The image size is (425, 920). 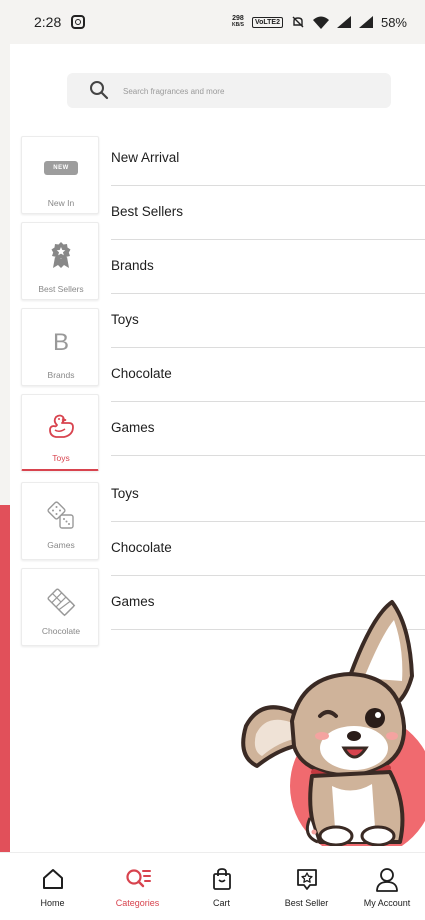 What do you see at coordinates (132, 265) in the screenshot?
I see `list-item-label: Brands` at bounding box center [132, 265].